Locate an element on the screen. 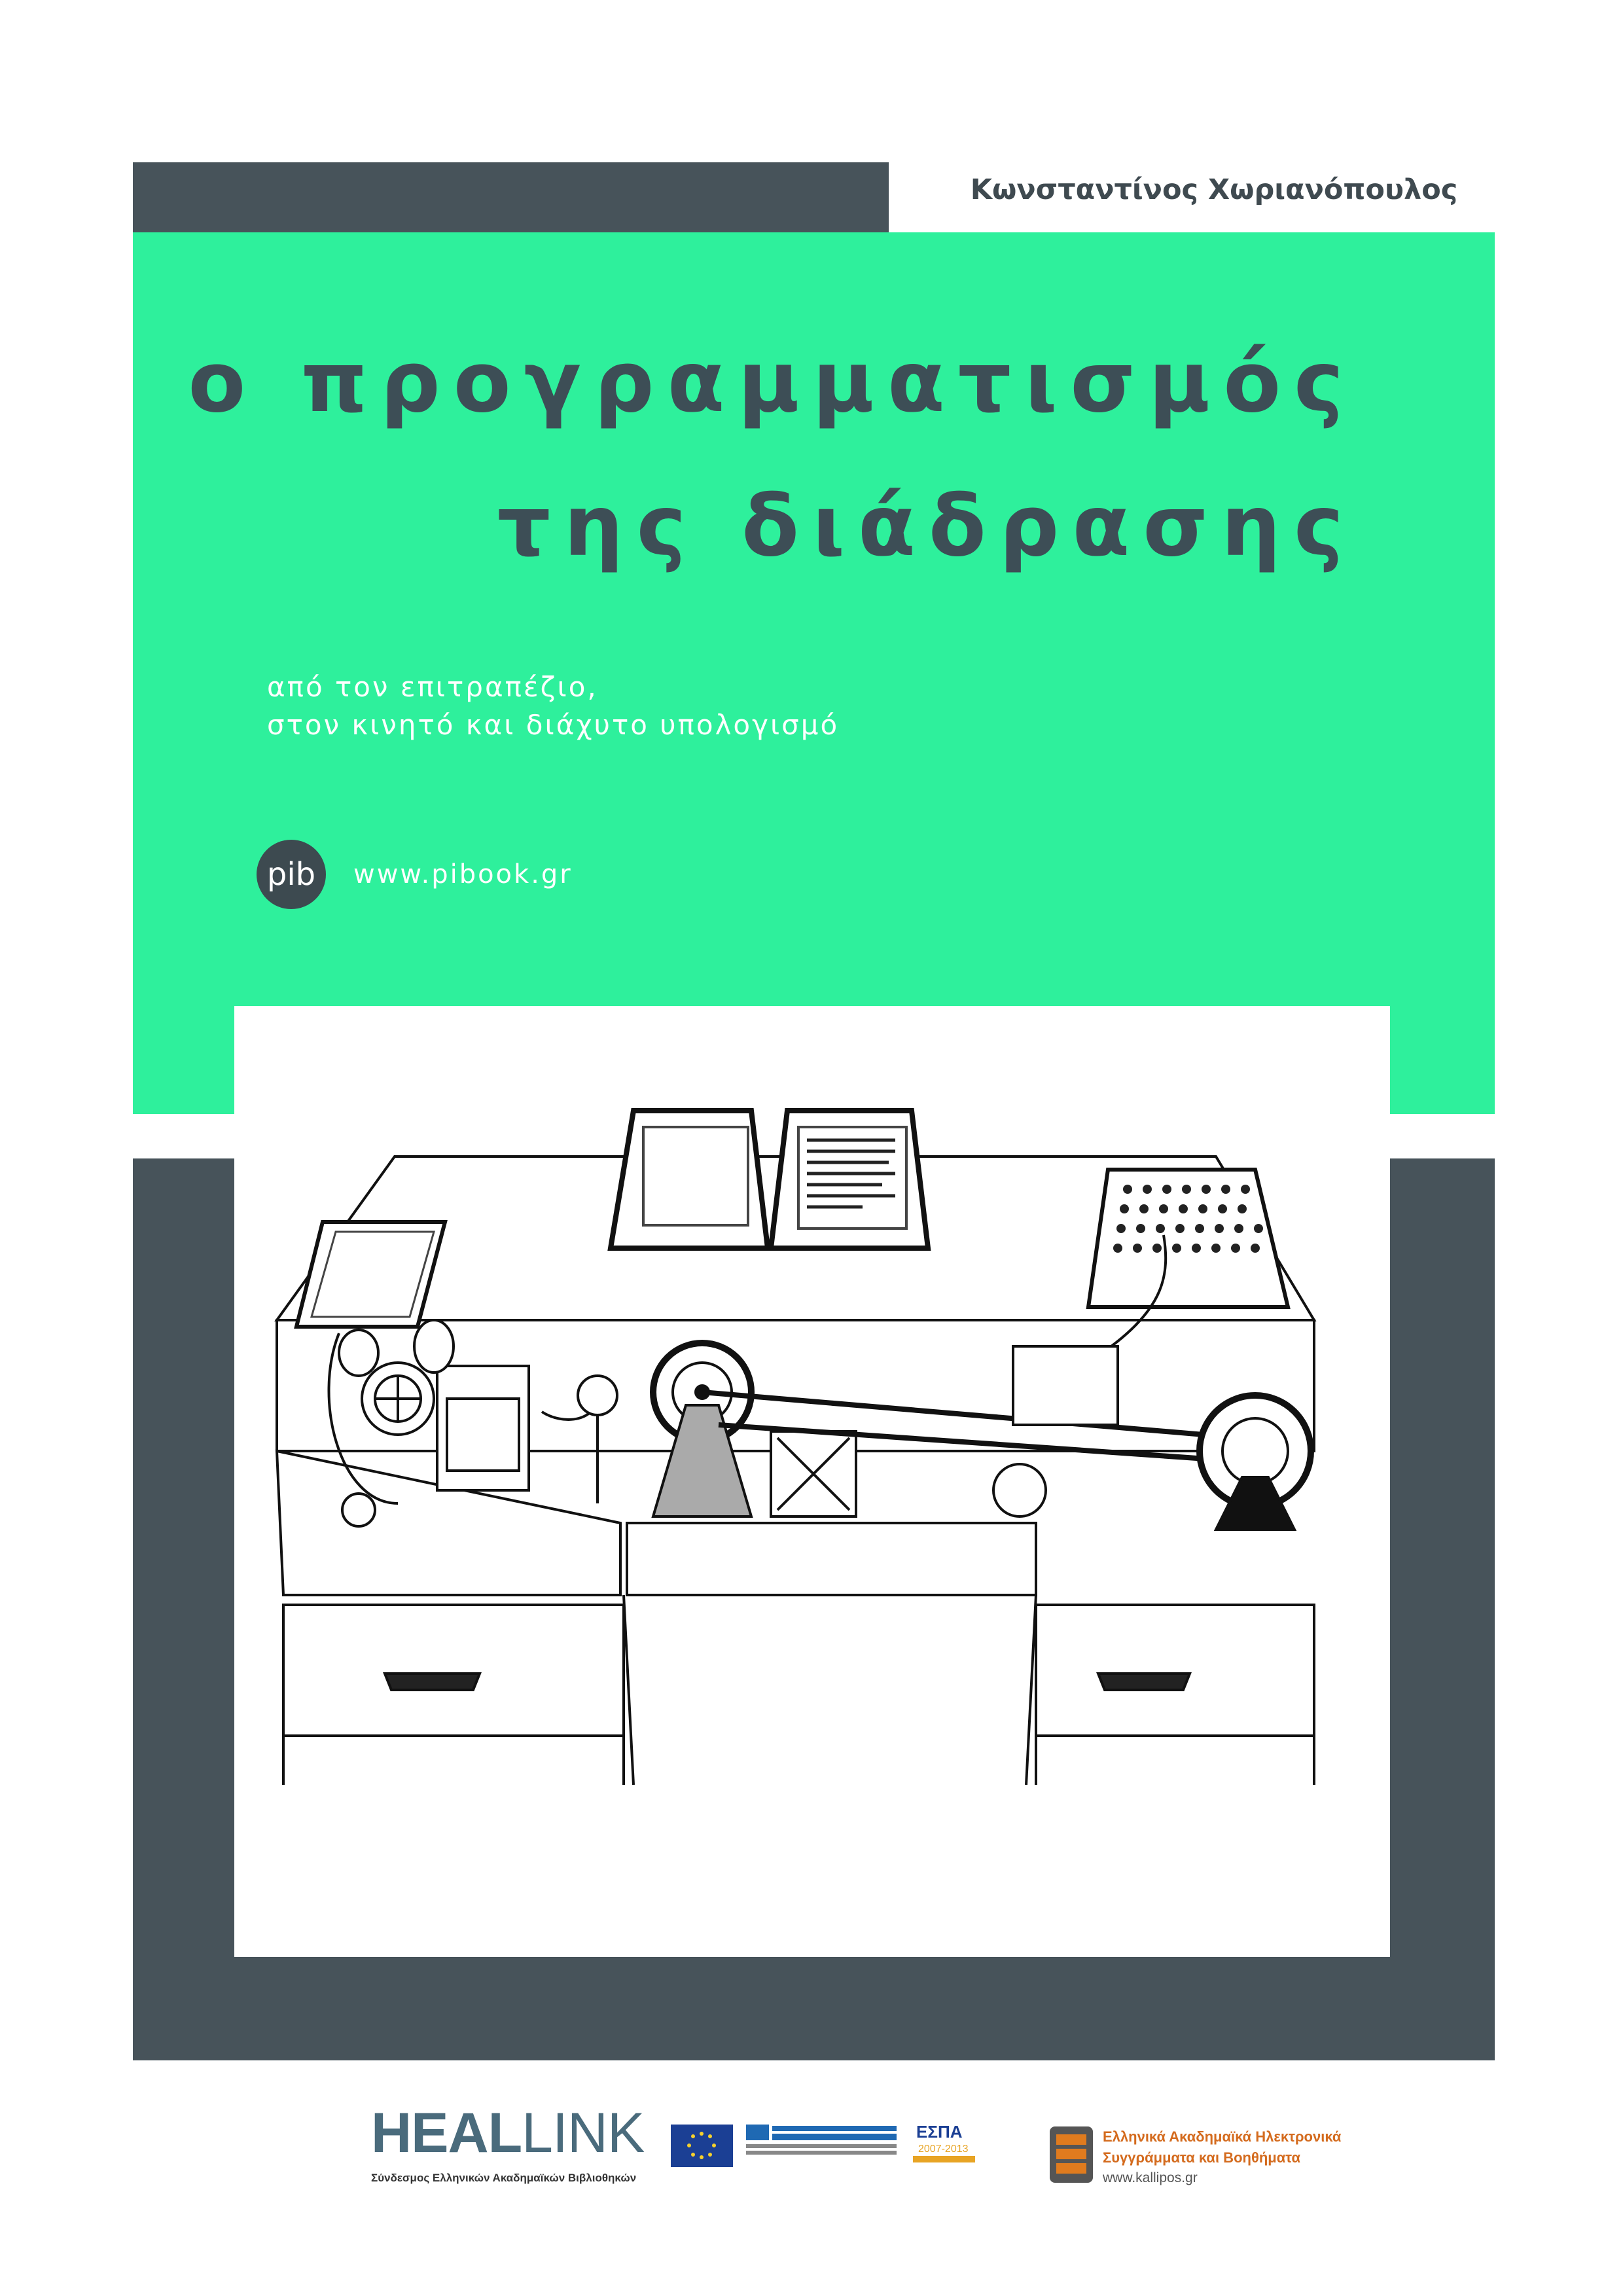  subtitle-line-1: από τον επιτραπέζιο, is located at coordinates (433, 687).